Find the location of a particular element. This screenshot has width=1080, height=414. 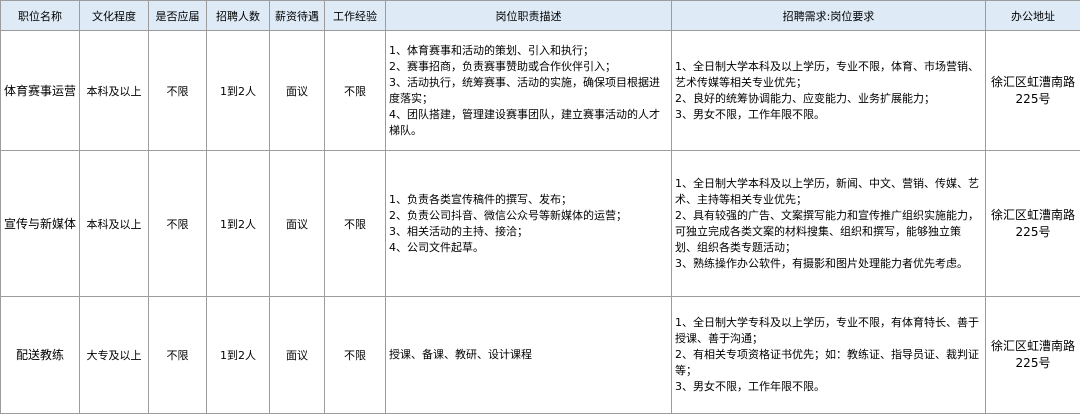

duty-line: 4、团队搭建，管理建设赛事团队，建立赛事活动的人才梯队。 is located at coordinates (528, 123).